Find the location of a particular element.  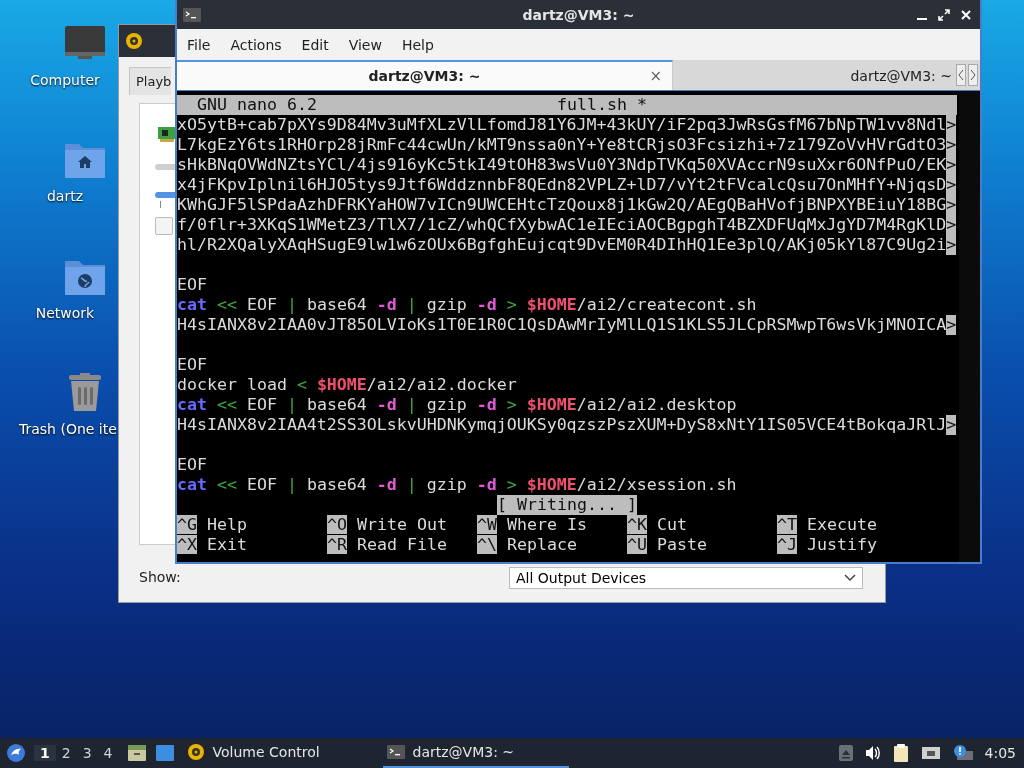

shortcut-hint: ^G Help is located at coordinates (212, 525).